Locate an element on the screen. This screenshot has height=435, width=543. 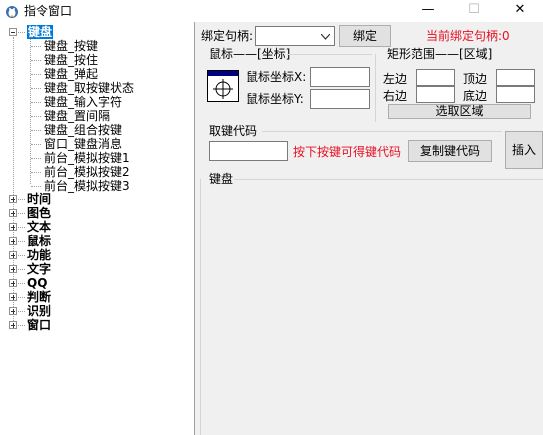
tree-node-category: 文字 is located at coordinates (39, 269).